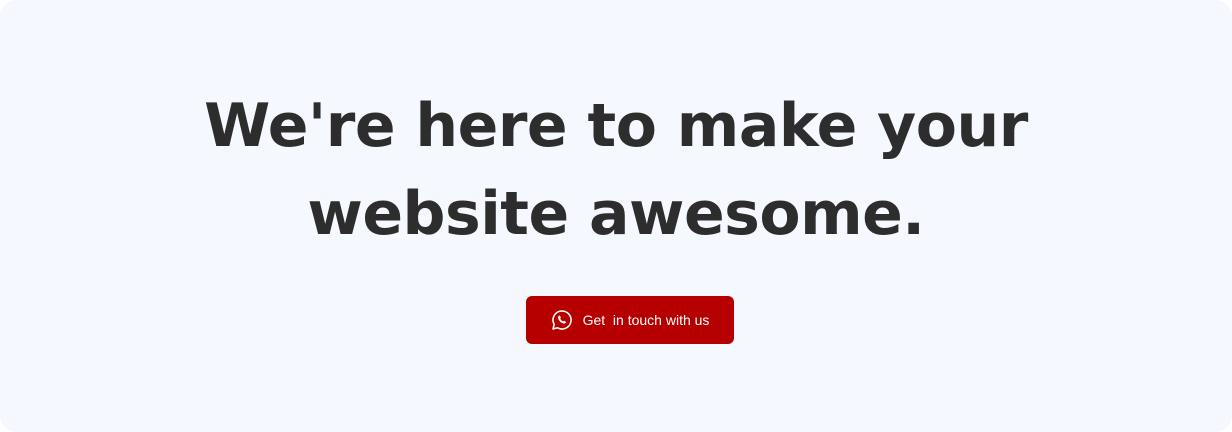 This screenshot has height=432, width=1232. What do you see at coordinates (562, 320) in the screenshot?
I see `whatsapp-icon` at bounding box center [562, 320].